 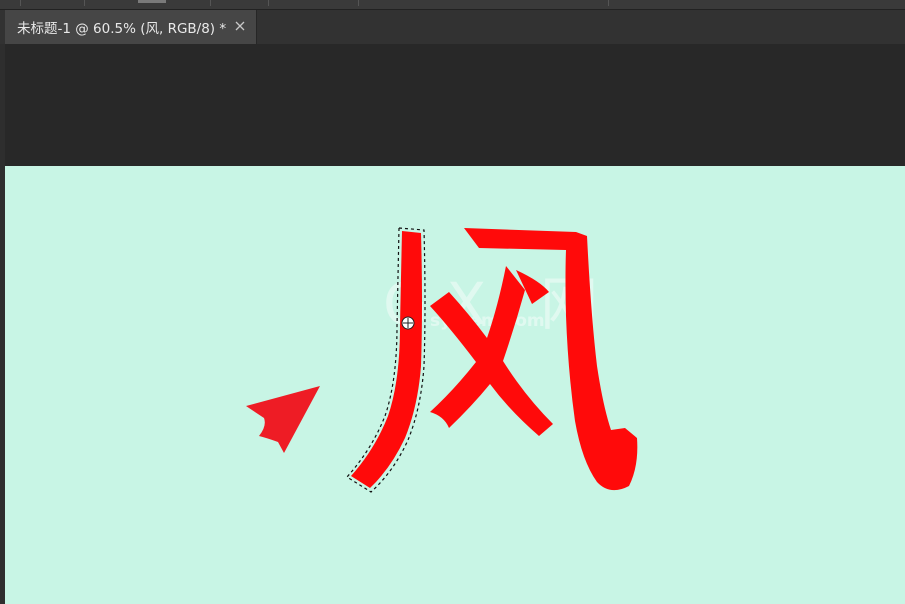 What do you see at coordinates (240, 26) in the screenshot?
I see `close-icon` at bounding box center [240, 26].